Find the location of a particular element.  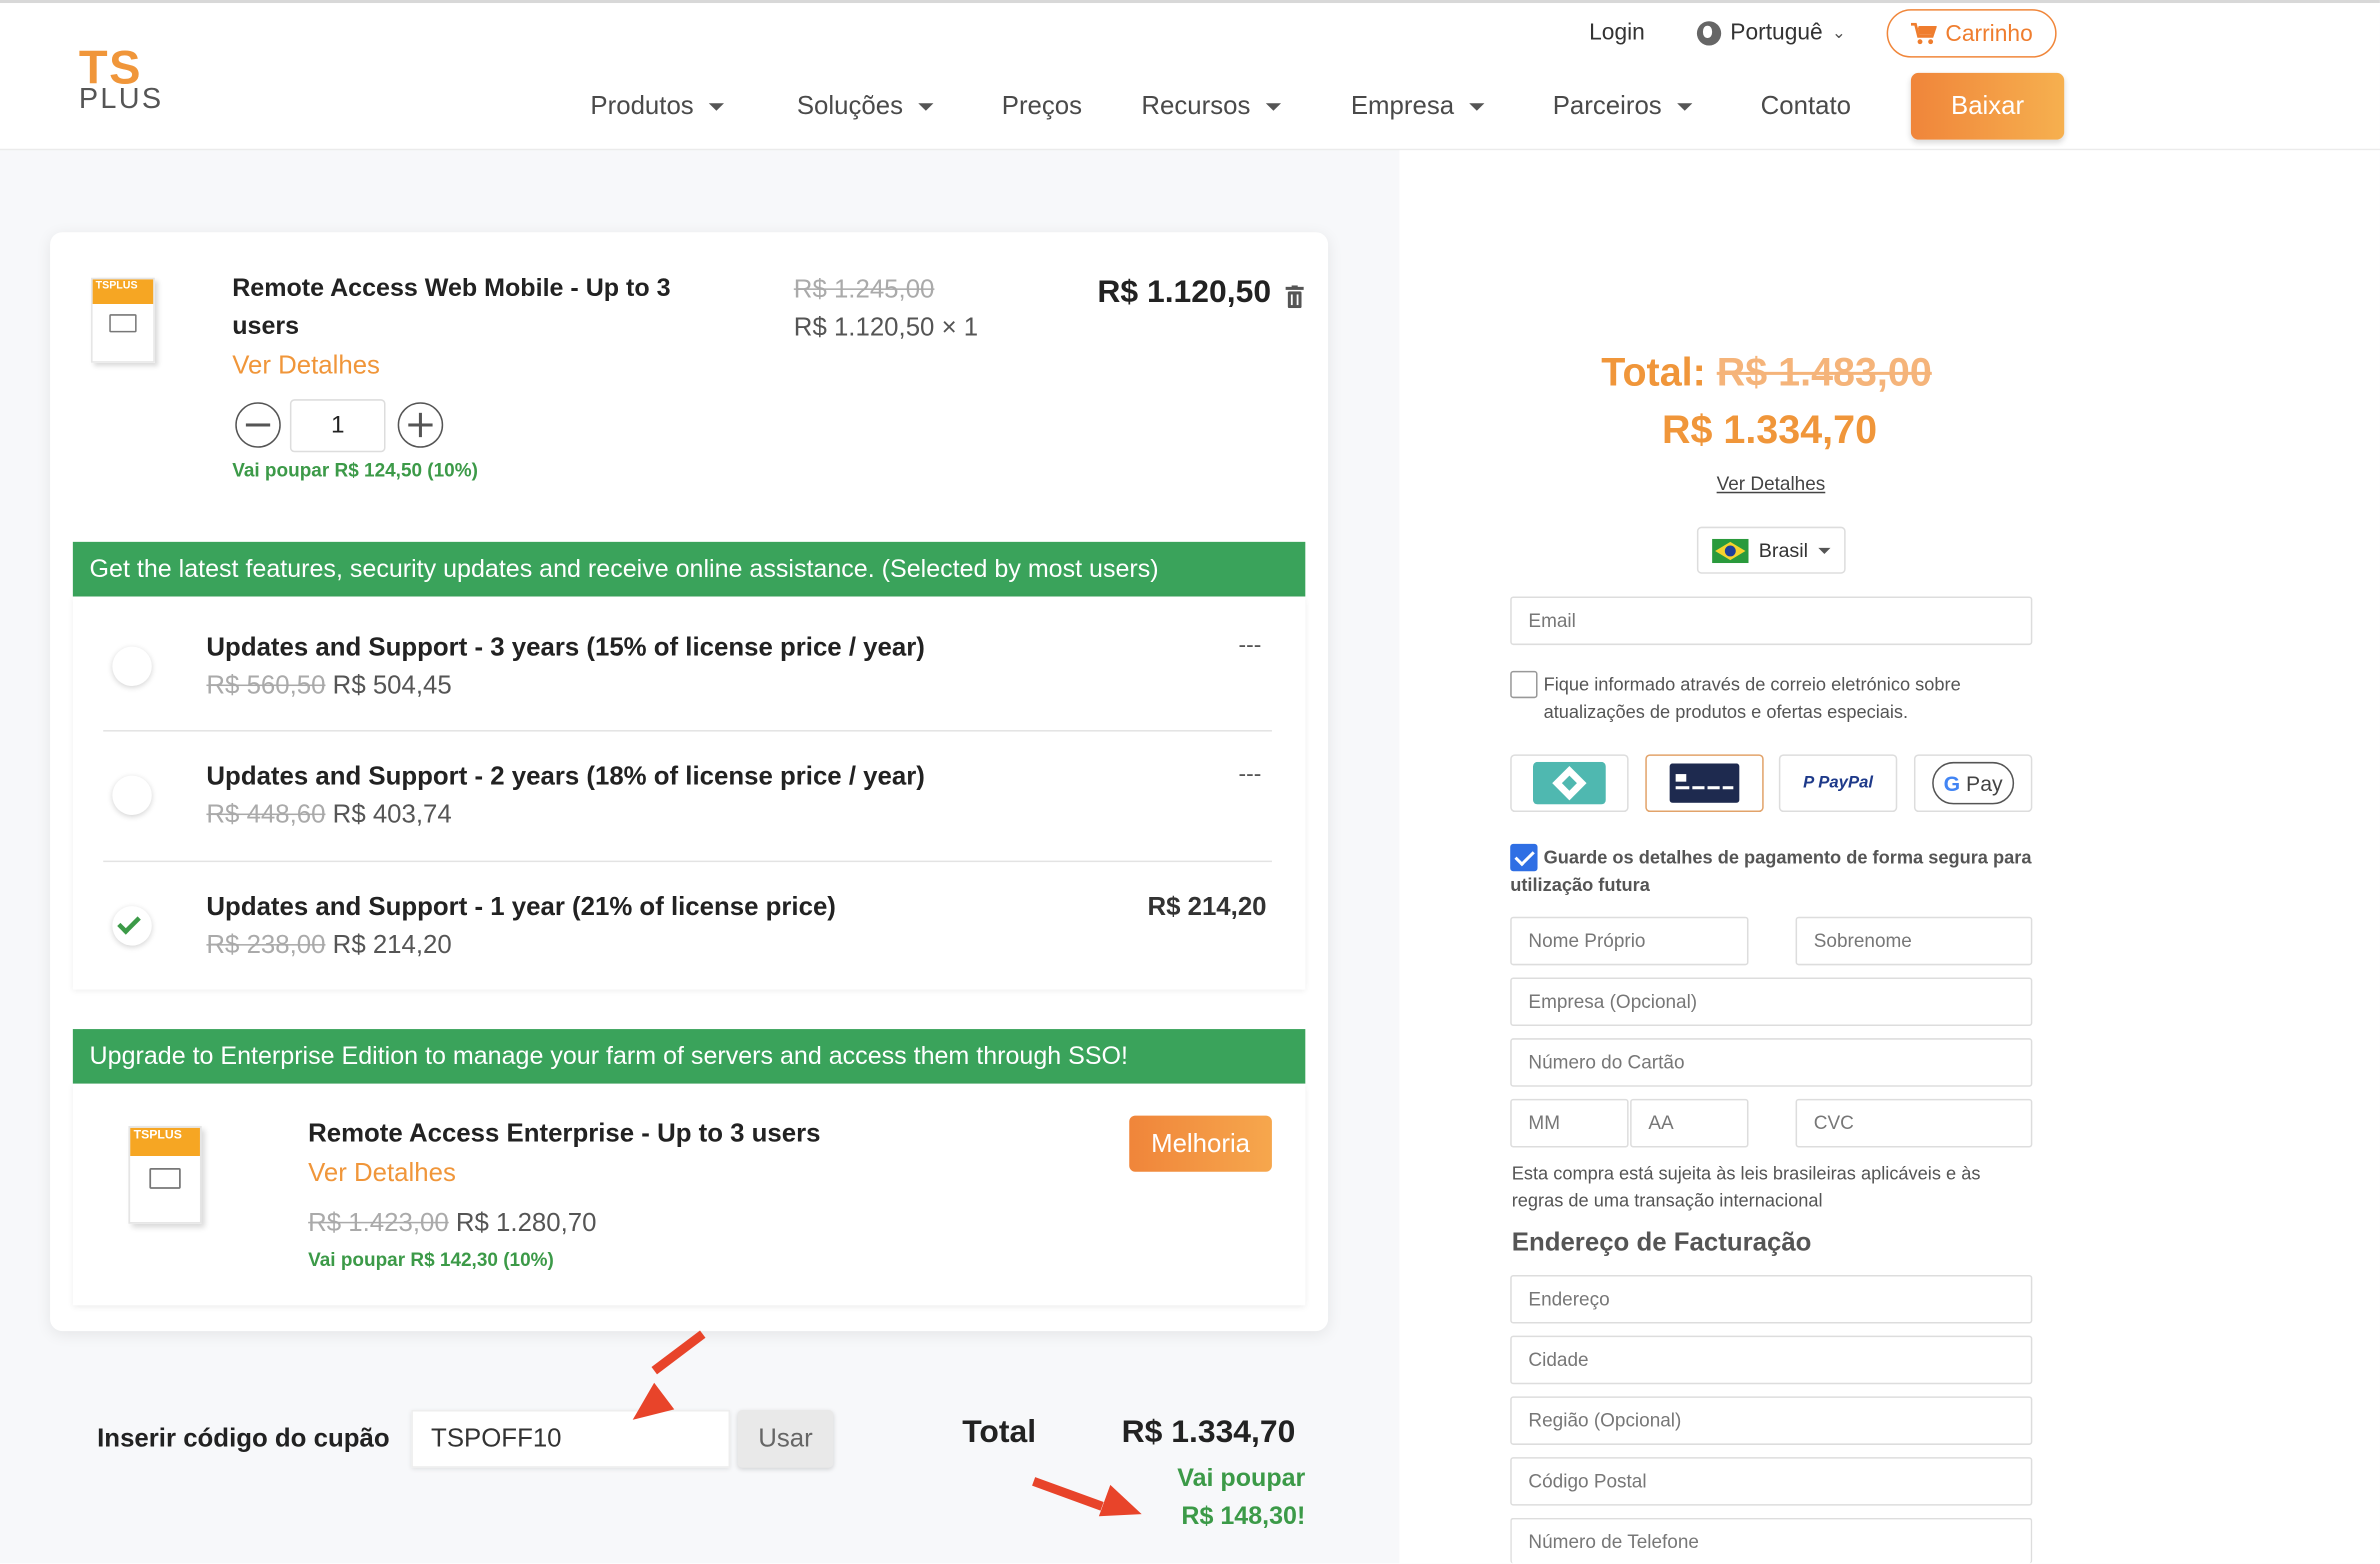

globe-icon is located at coordinates (1709, 32).